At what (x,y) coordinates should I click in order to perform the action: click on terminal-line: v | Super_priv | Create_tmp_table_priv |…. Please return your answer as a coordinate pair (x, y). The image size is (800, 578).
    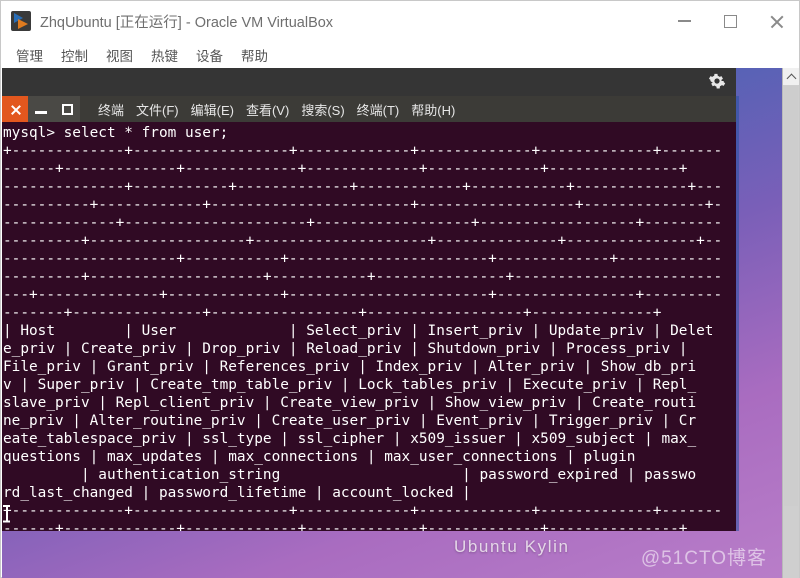
    Looking at the image, I should click on (350, 385).